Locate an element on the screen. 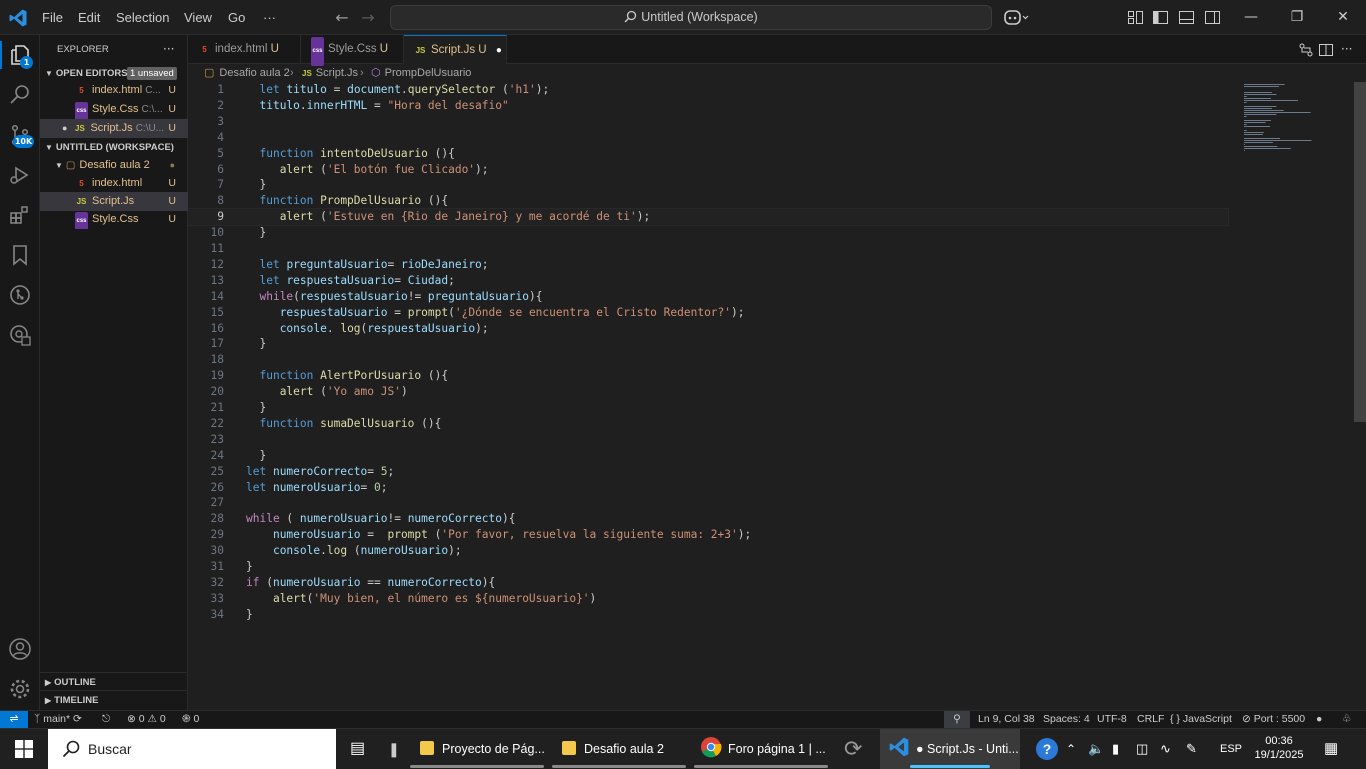 The height and width of the screenshot is (769, 1366). code-line: 2 titulo.innerHTML = "Hora del desafio" is located at coordinates (708, 106).